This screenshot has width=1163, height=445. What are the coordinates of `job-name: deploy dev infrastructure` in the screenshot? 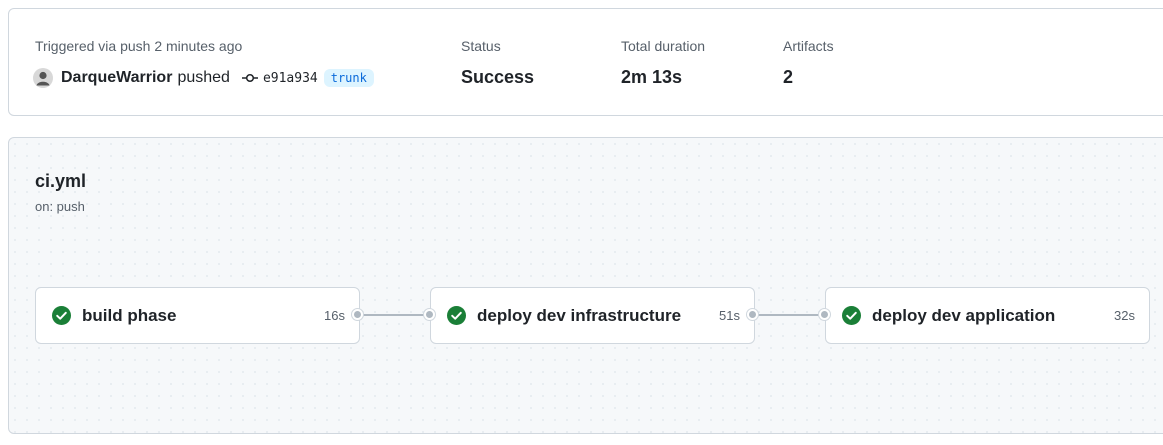 It's located at (579, 315).